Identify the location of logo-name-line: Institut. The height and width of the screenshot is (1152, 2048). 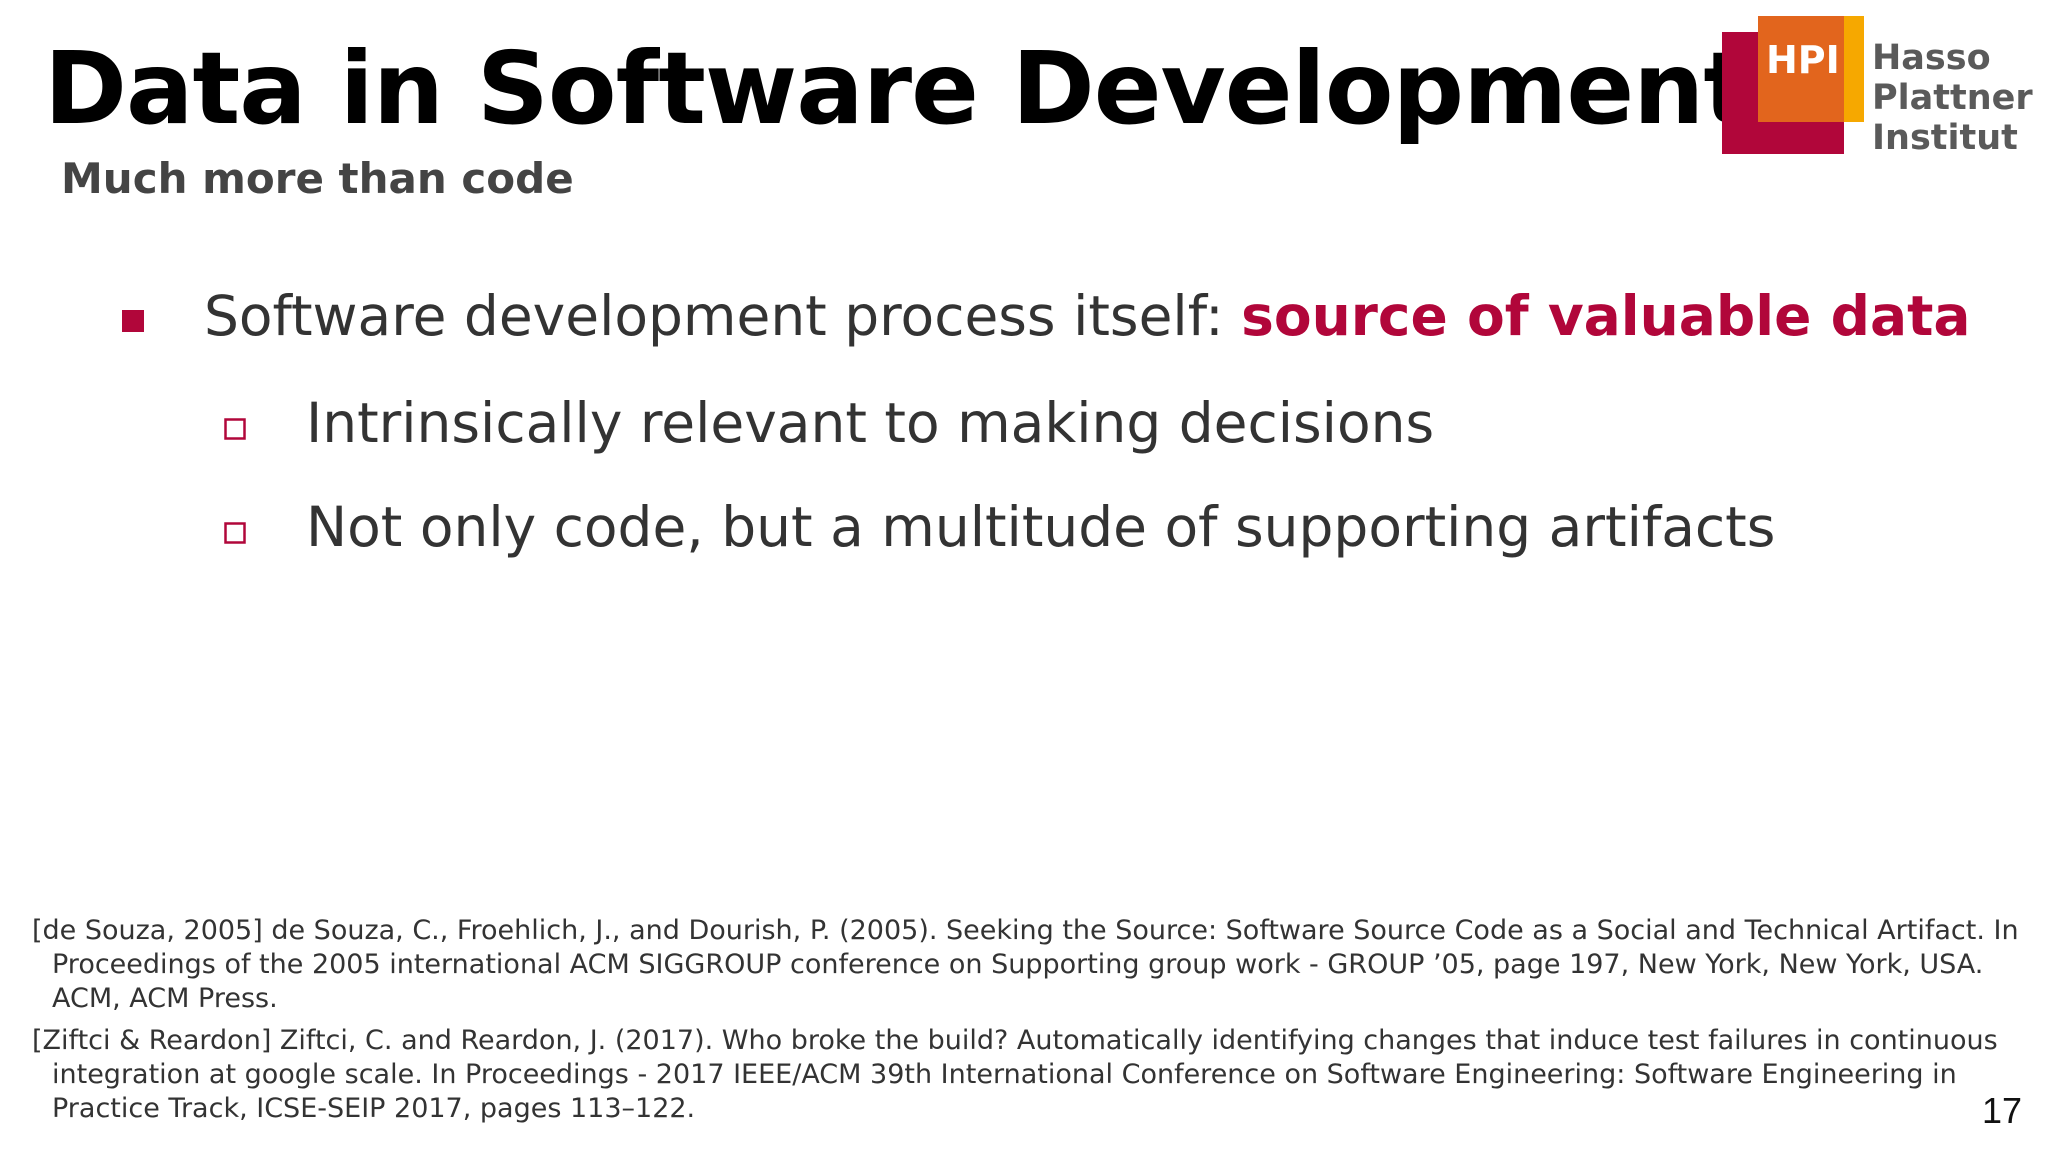
(1945, 138).